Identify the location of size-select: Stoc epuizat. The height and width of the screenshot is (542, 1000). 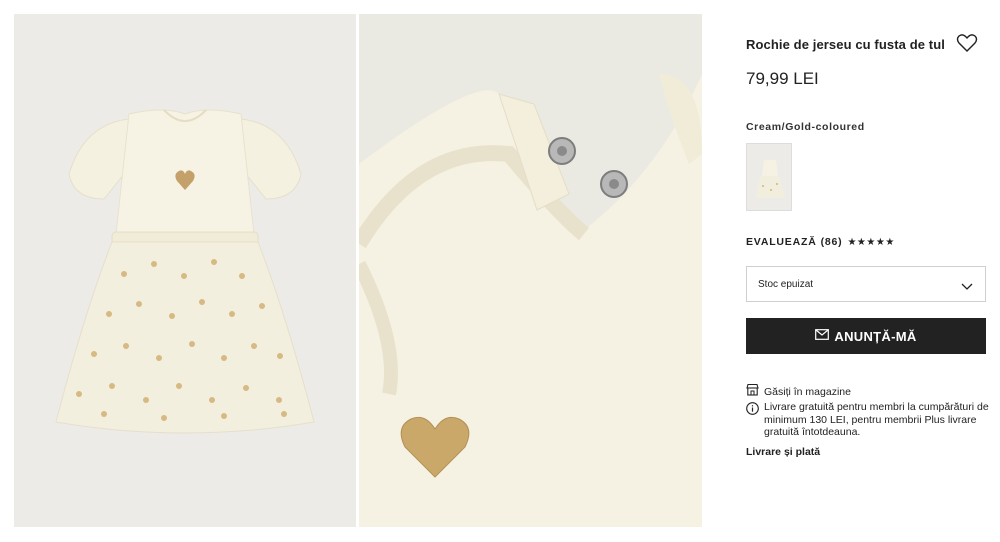
(866, 284).